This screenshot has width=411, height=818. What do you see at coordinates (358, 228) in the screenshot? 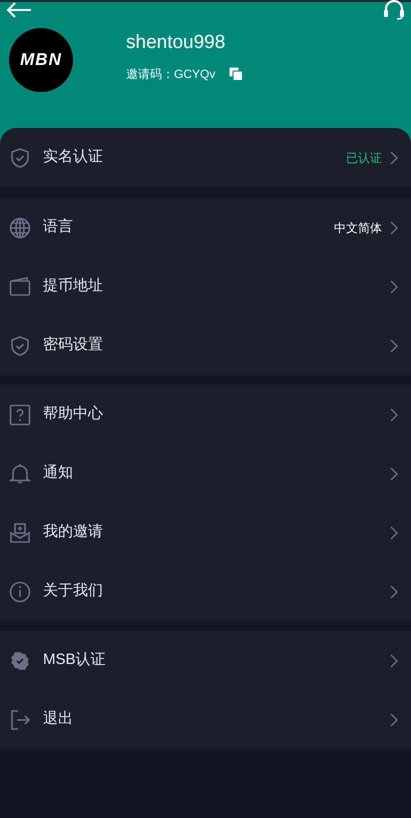
I see `status-value: 中文简体` at bounding box center [358, 228].